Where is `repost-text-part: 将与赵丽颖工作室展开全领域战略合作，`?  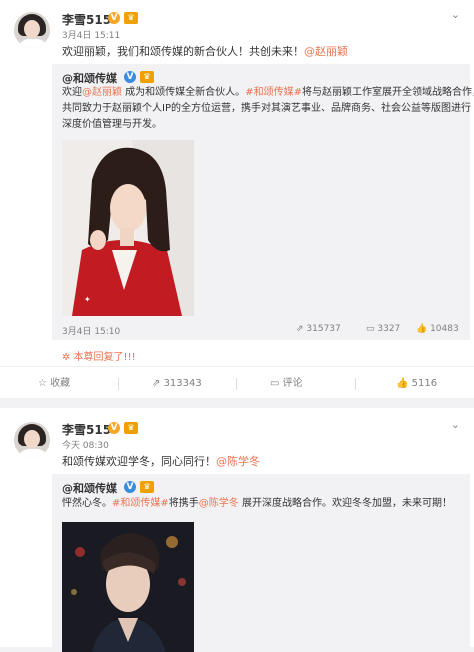 repost-text-part: 将与赵丽颖工作室展开全领域战略合作， is located at coordinates (387, 92).